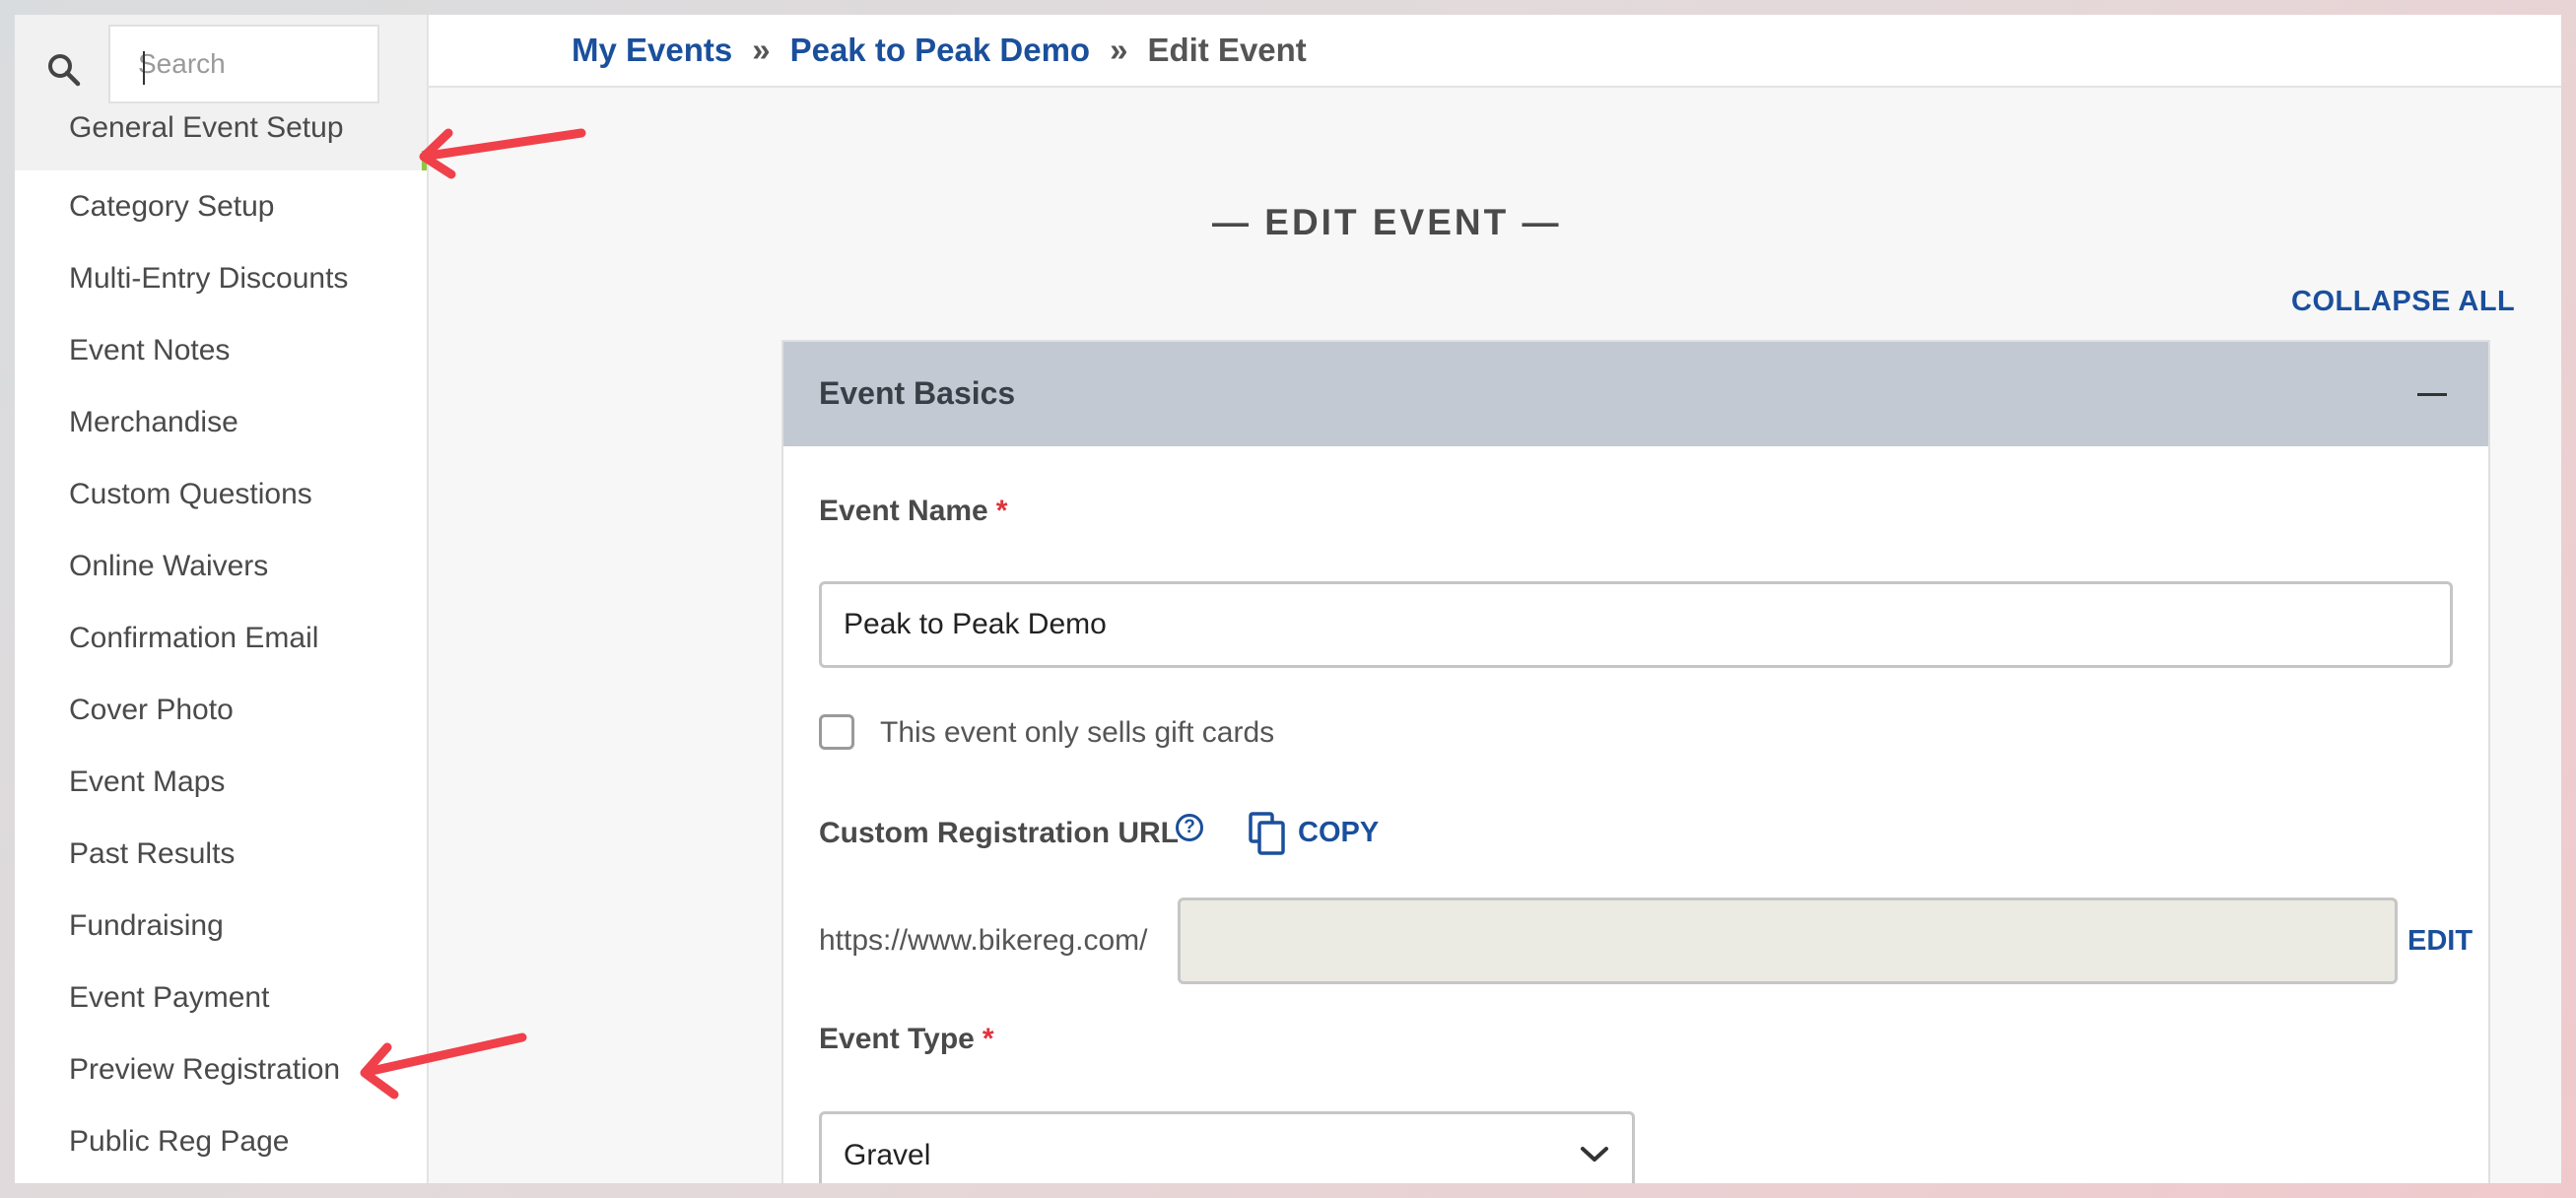 This screenshot has width=2576, height=1198. What do you see at coordinates (903, 511) in the screenshot?
I see `event-name-label-text: Event Name` at bounding box center [903, 511].